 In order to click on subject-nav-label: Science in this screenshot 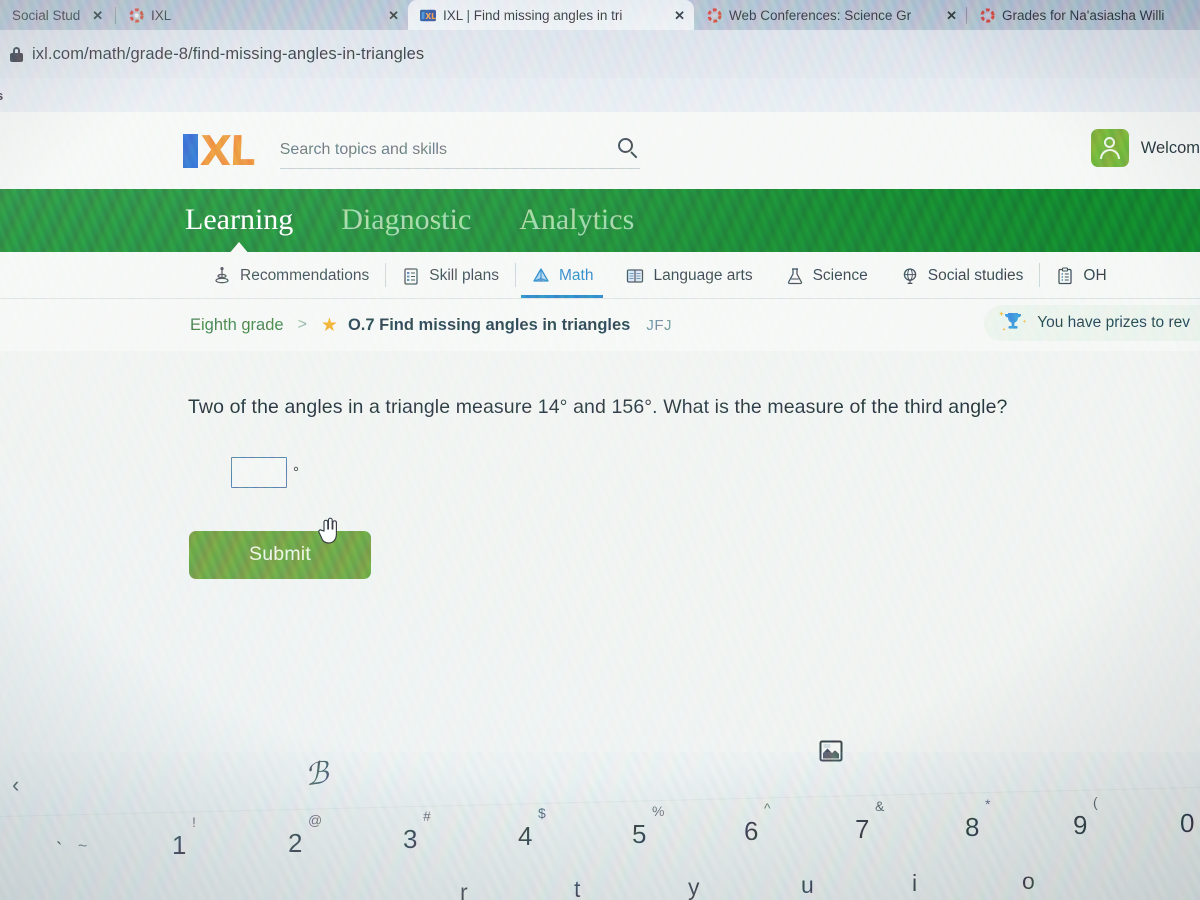, I will do `click(840, 275)`.